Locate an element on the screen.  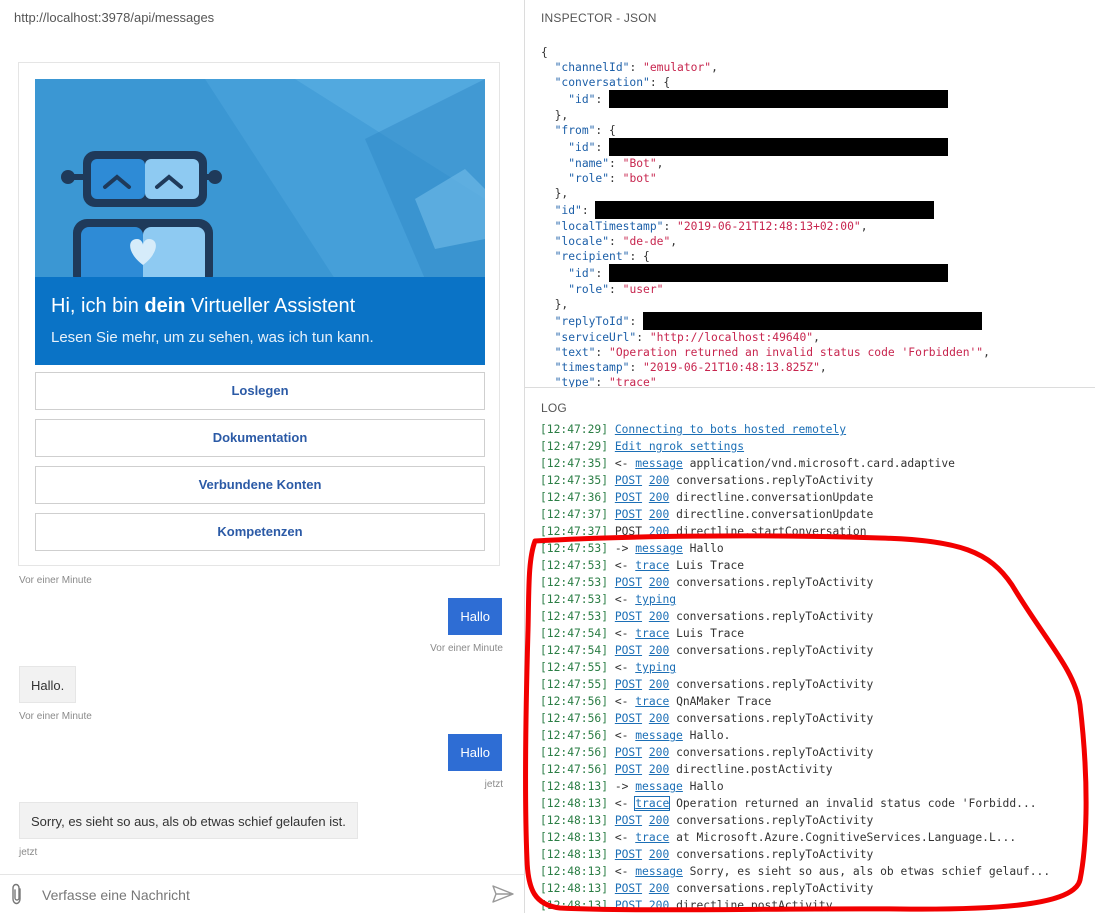
message-composer is located at coordinates (262, 893).